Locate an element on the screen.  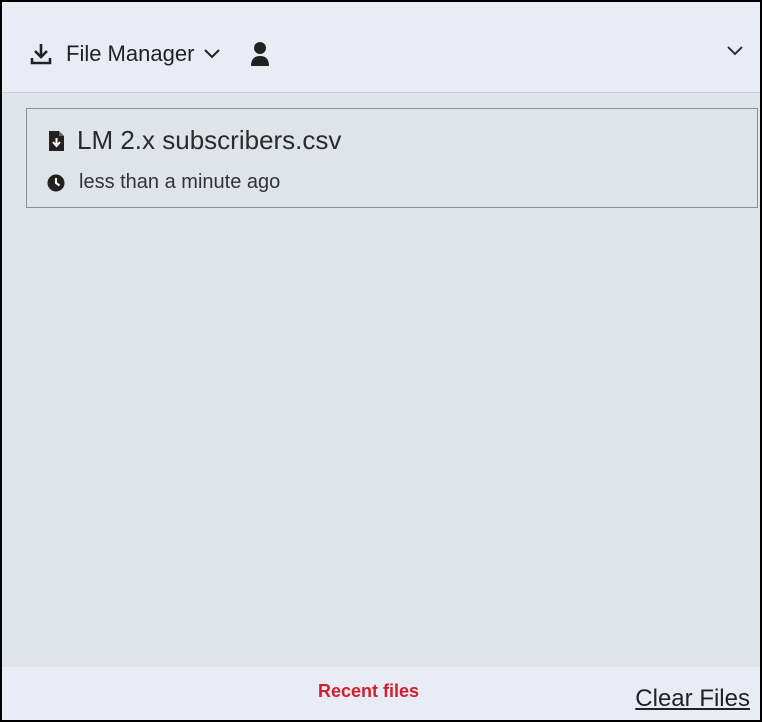
file-time-row: less than a minute ago is located at coordinates (163, 182).